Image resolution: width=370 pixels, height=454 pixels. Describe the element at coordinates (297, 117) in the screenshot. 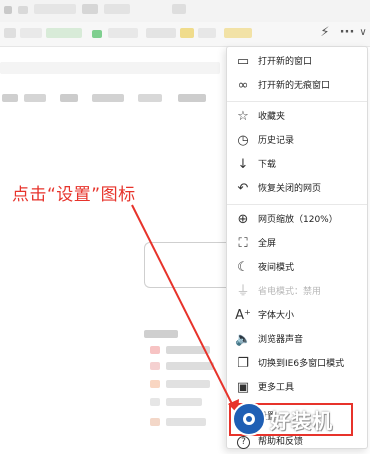

I see `menu-item-favorites: ☆ 收藏夹` at that location.